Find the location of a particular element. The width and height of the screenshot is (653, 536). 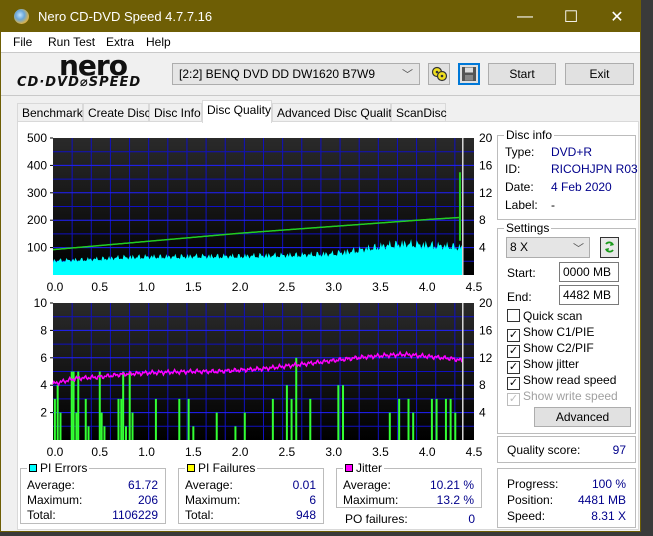

tab-advanced-disc-quality: Advanced Disc Quality is located at coordinates (335, 112).